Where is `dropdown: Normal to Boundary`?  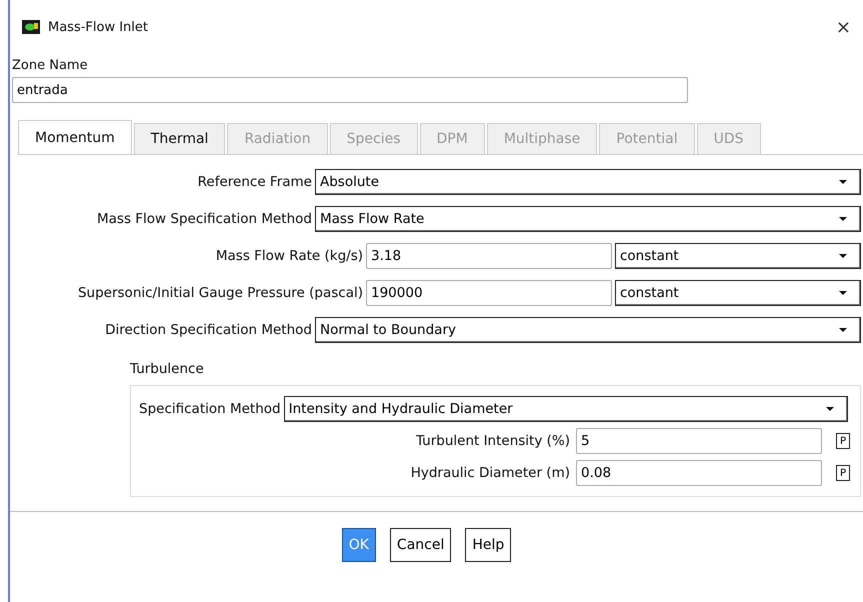
dropdown: Normal to Boundary is located at coordinates (588, 330).